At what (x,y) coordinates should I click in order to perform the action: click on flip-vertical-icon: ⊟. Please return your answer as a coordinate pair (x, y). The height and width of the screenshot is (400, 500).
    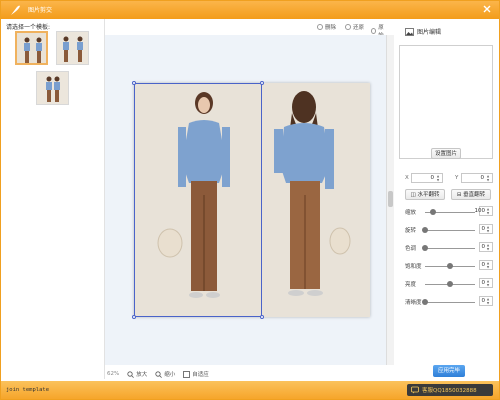
    Looking at the image, I should click on (459, 195).